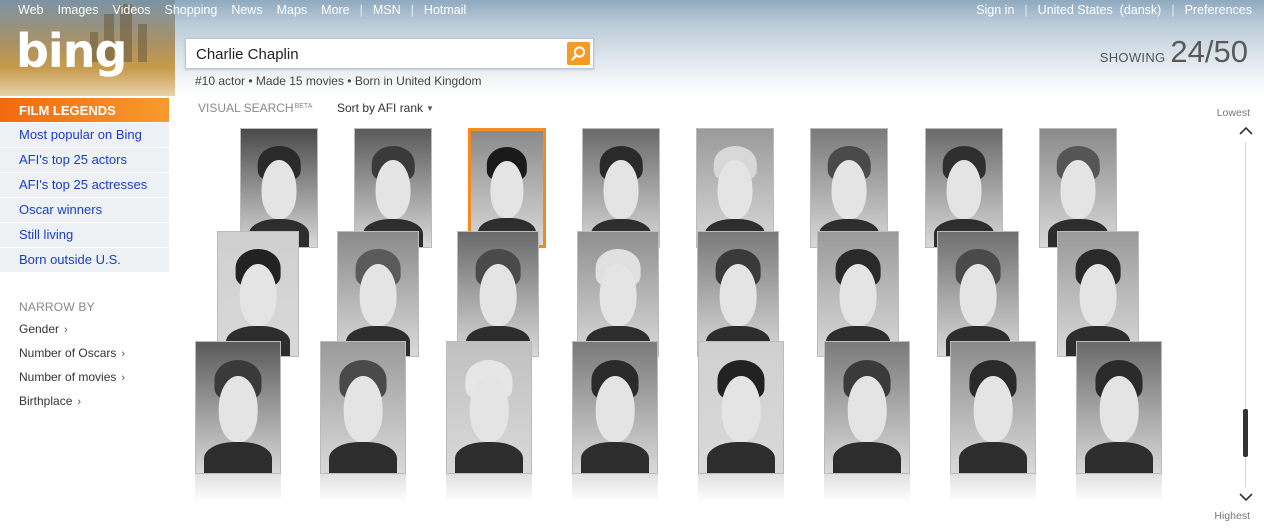  What do you see at coordinates (376, 54) in the screenshot?
I see `search-input` at bounding box center [376, 54].